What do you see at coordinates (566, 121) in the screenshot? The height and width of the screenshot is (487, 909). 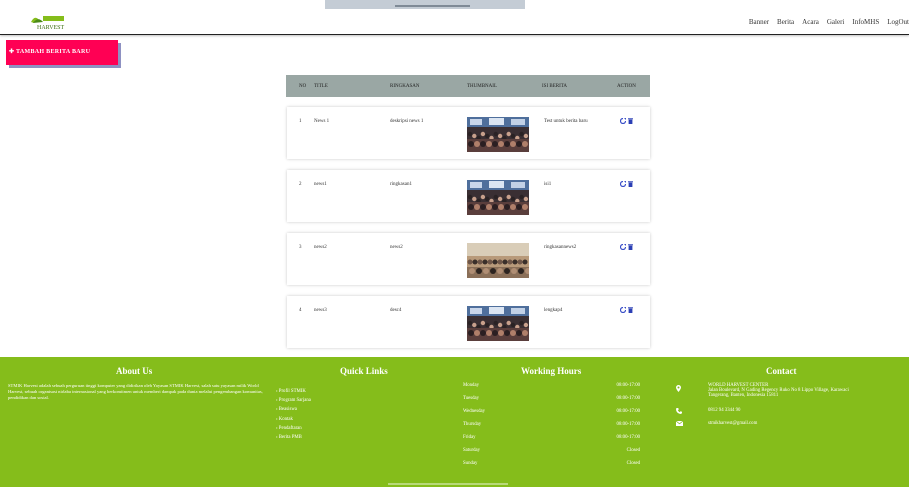 I see `cell-content: Test untuk berita baru` at bounding box center [566, 121].